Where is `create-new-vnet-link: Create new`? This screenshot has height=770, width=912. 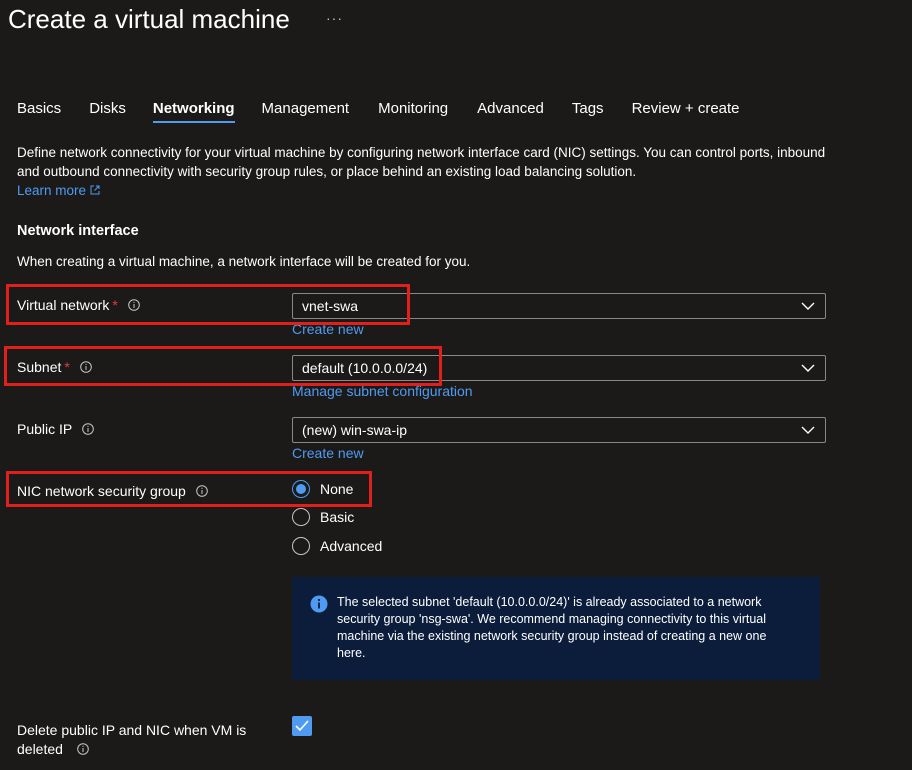
create-new-vnet-link: Create new is located at coordinates (328, 329).